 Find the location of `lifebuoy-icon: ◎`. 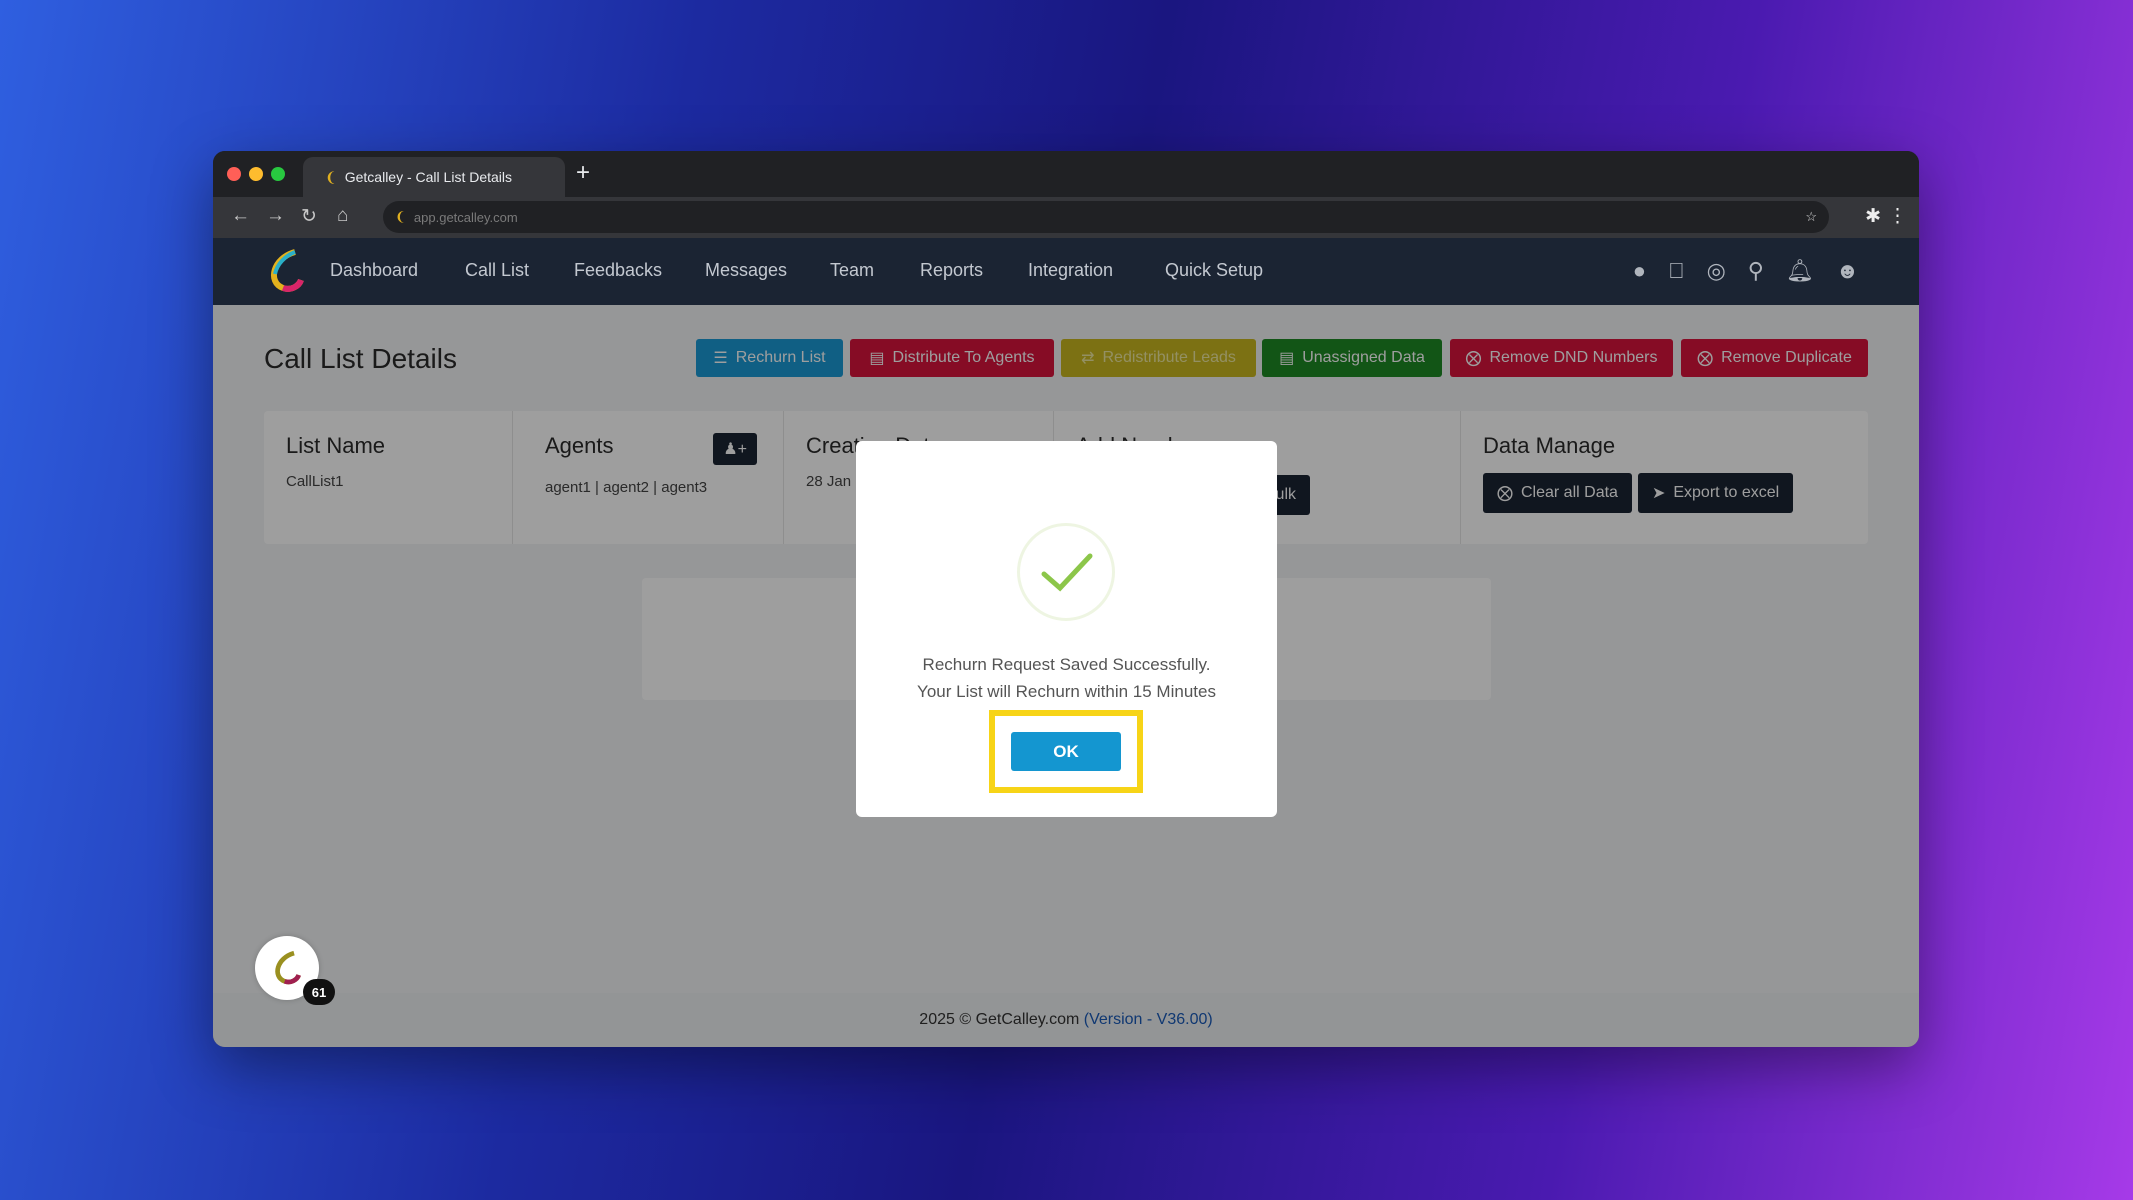

lifebuoy-icon: ◎ is located at coordinates (1716, 271).